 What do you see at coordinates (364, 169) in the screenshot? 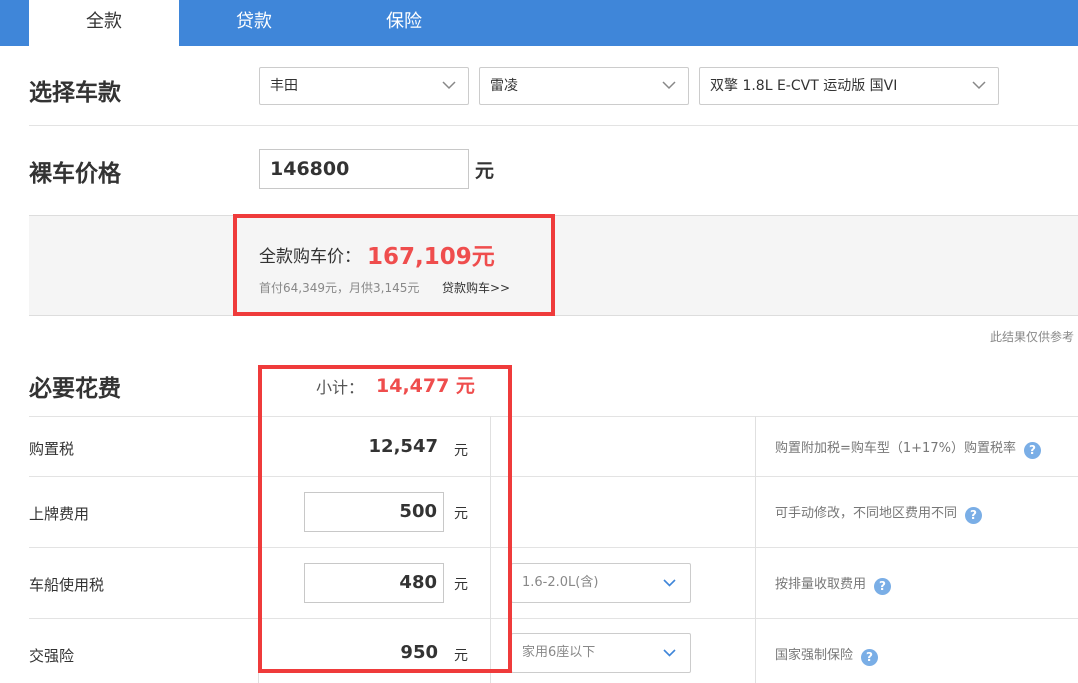
I see `bare-price-input: 146800` at bounding box center [364, 169].